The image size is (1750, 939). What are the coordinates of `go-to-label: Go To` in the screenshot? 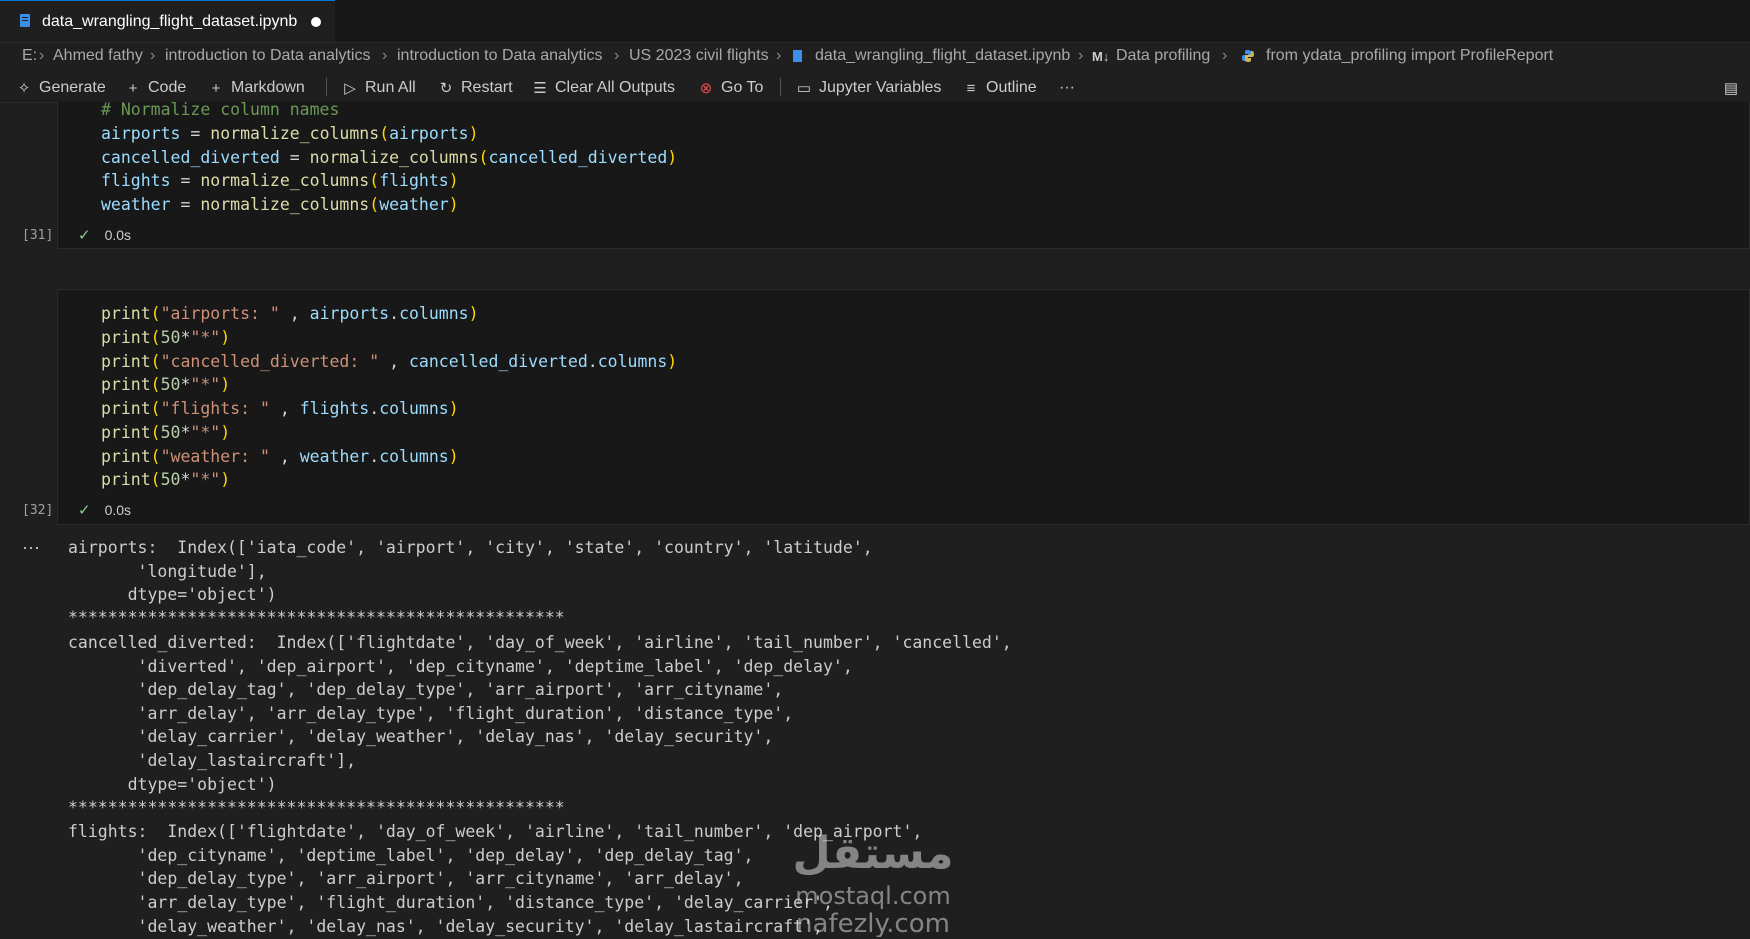 It's located at (742, 87).